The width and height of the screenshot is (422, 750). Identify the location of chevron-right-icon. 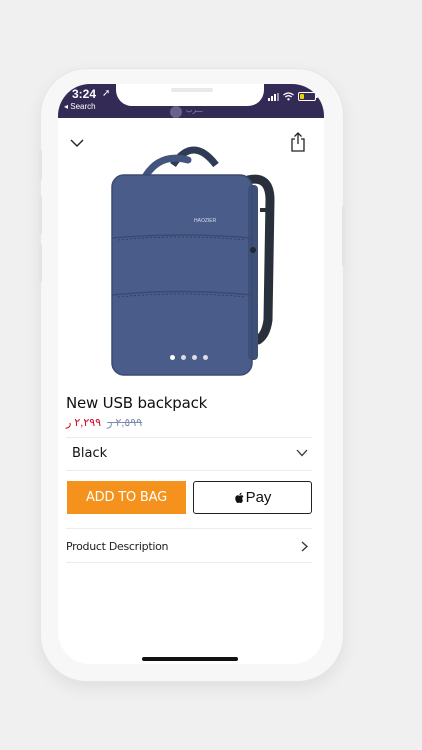
(304, 546).